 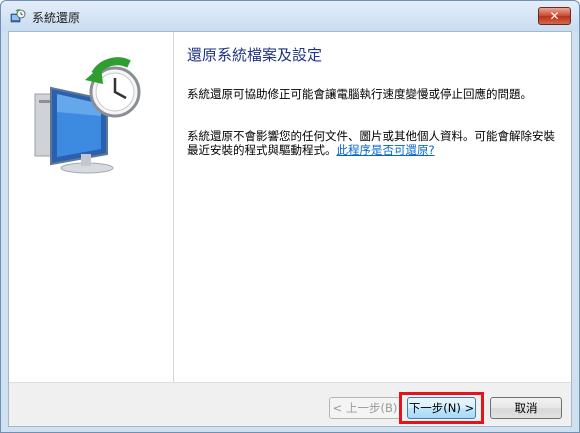 What do you see at coordinates (526, 408) in the screenshot?
I see `cancel-button: 取消` at bounding box center [526, 408].